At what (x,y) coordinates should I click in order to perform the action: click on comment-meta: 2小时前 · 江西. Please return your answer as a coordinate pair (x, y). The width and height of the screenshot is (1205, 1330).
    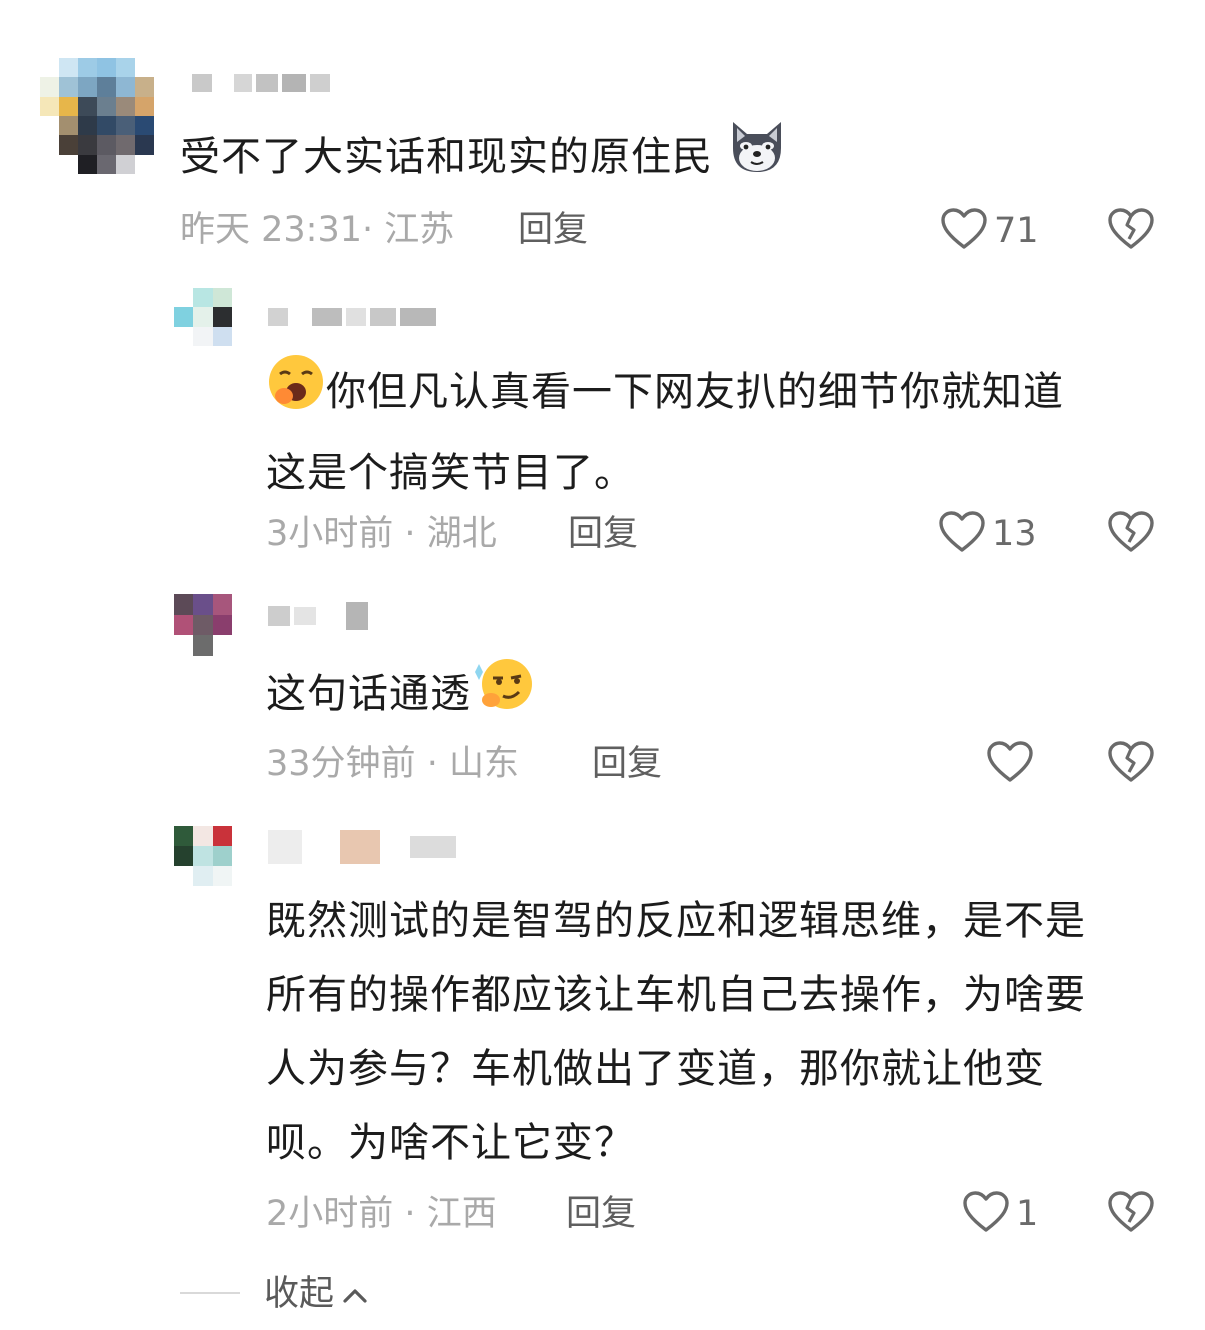
    Looking at the image, I should click on (381, 1214).